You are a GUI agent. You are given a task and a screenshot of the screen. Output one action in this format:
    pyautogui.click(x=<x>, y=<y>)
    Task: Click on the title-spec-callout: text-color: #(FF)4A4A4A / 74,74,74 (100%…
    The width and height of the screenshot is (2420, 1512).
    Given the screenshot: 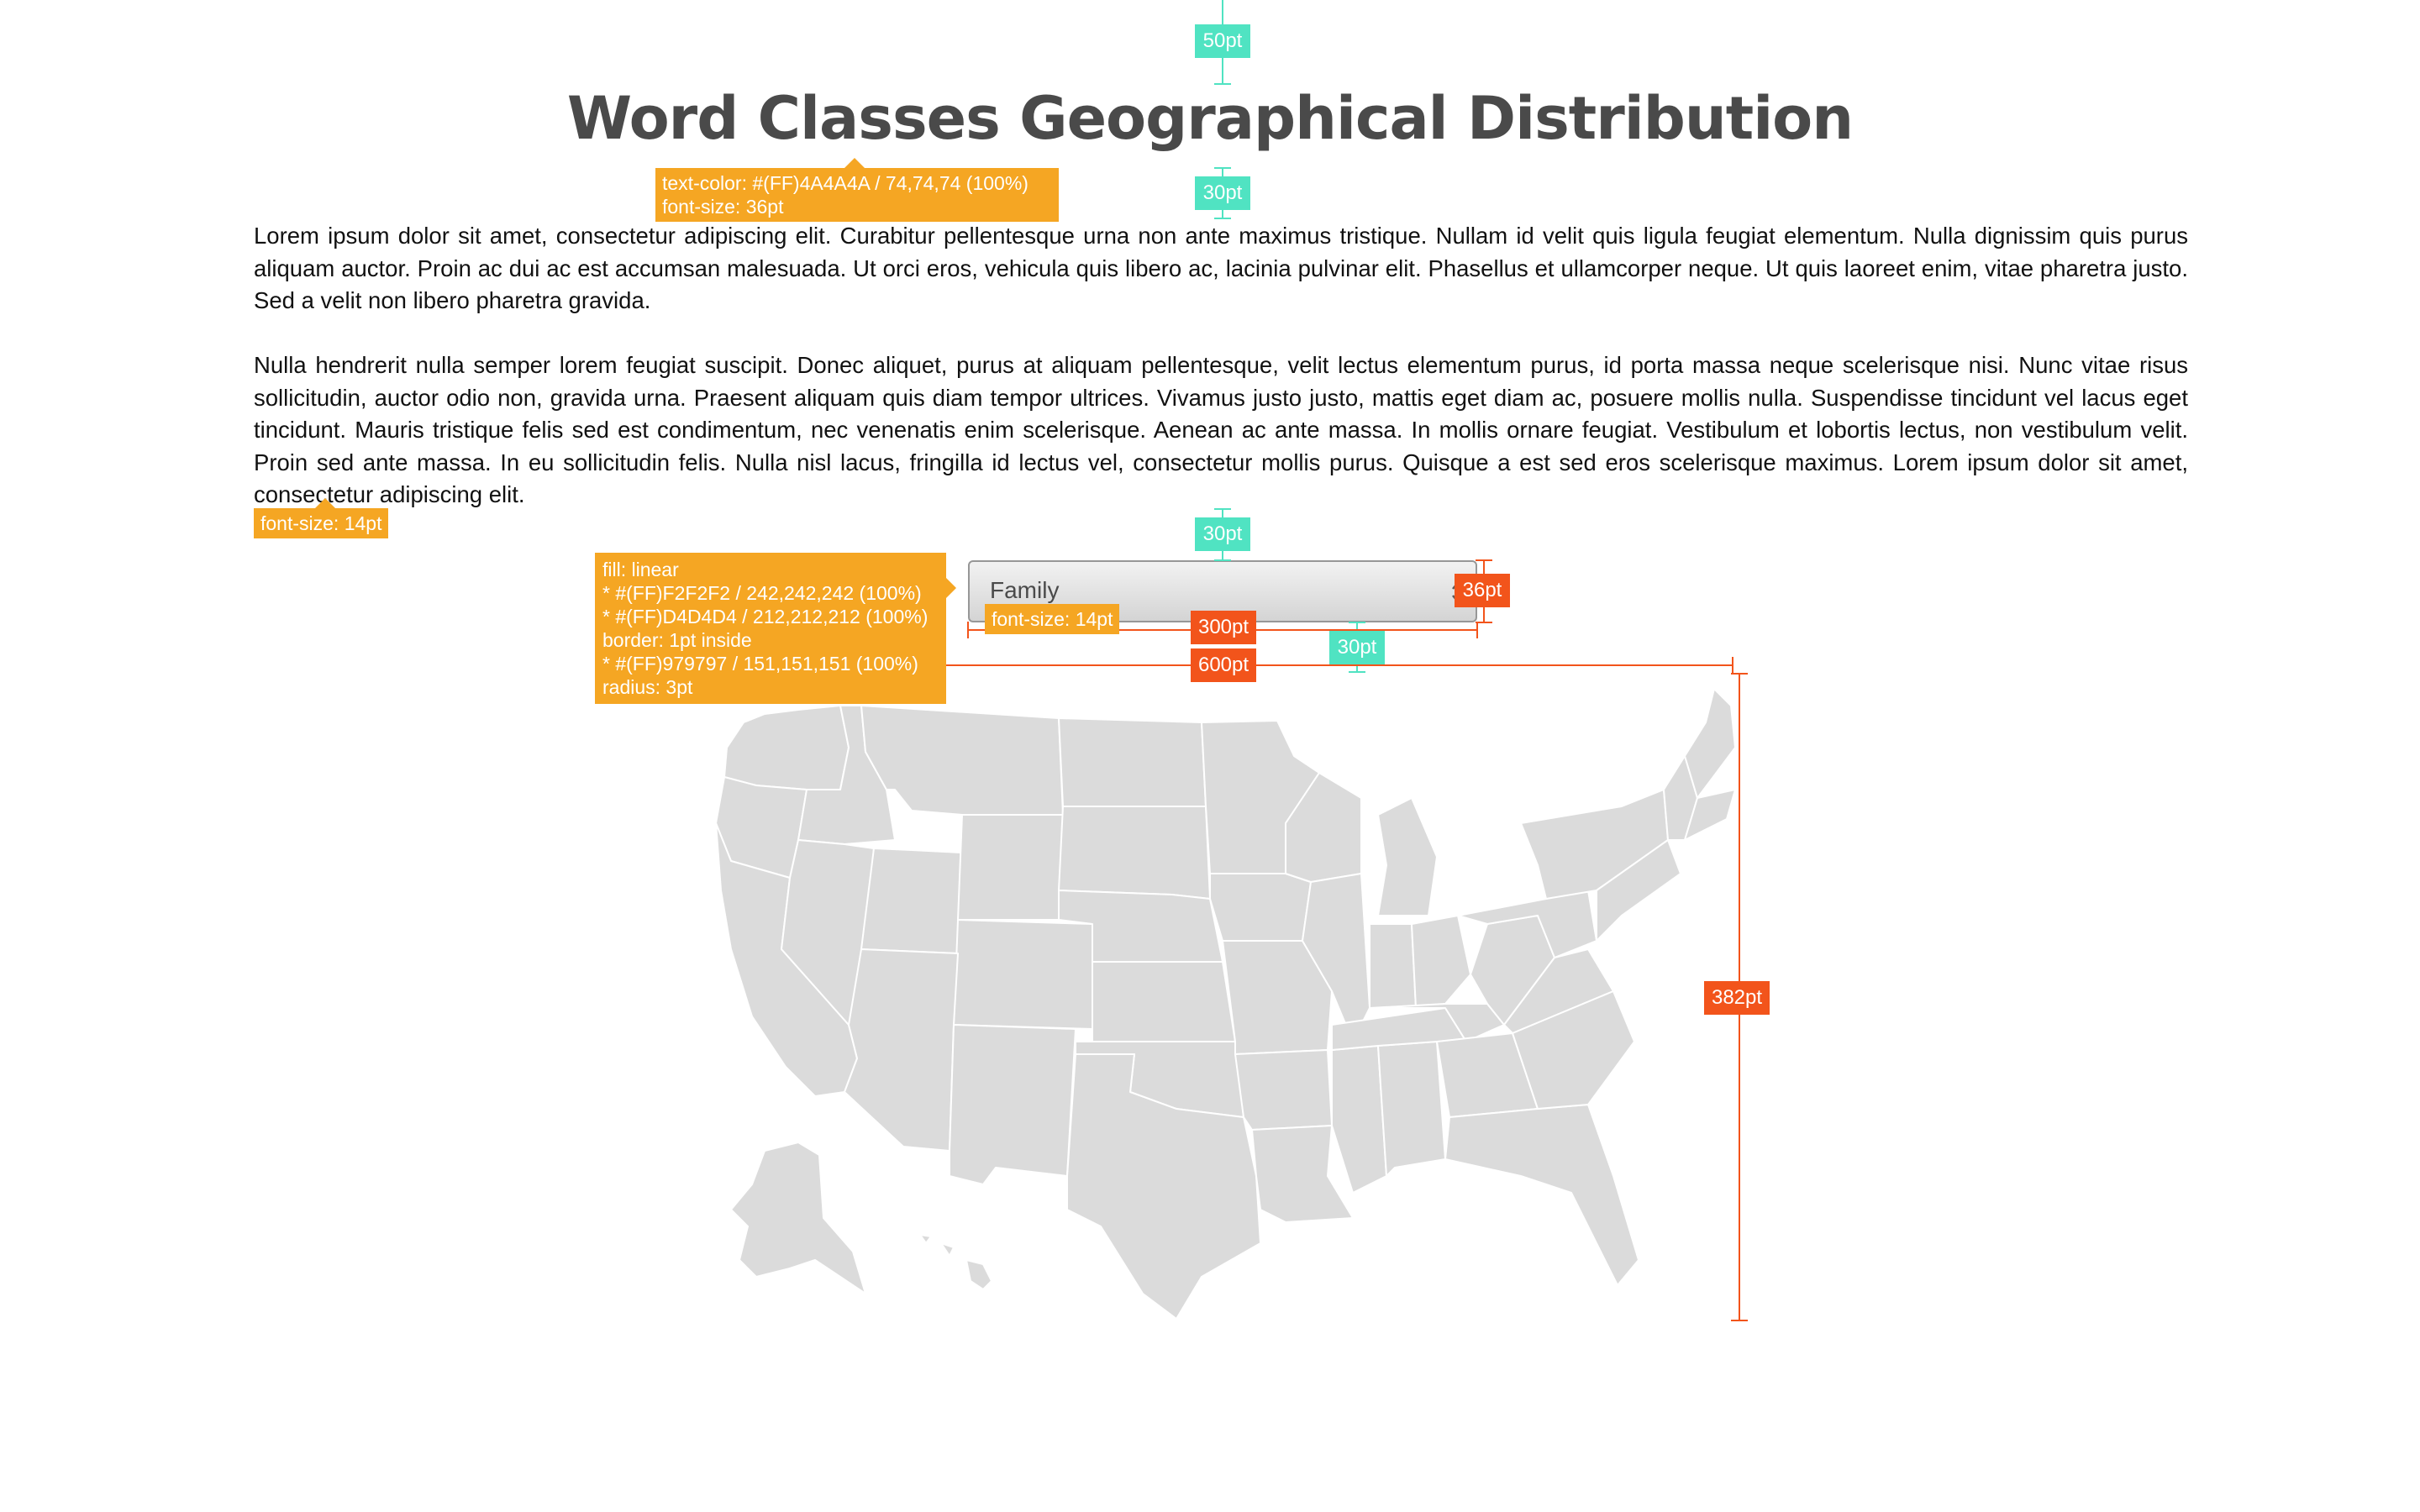 What is the action you would take?
    pyautogui.click(x=857, y=190)
    